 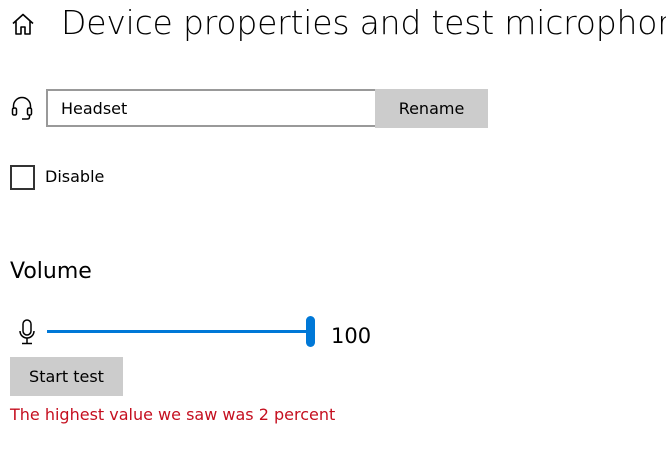 What do you see at coordinates (351, 336) in the screenshot?
I see `volume-value: 100` at bounding box center [351, 336].